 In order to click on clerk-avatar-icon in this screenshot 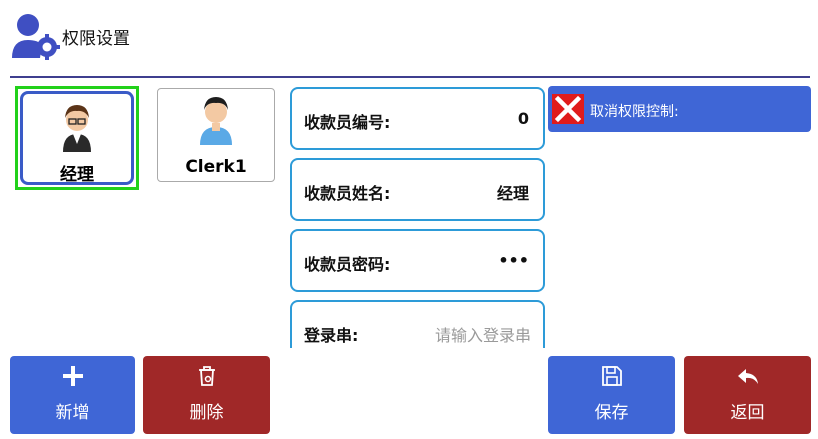, I will do `click(216, 121)`.